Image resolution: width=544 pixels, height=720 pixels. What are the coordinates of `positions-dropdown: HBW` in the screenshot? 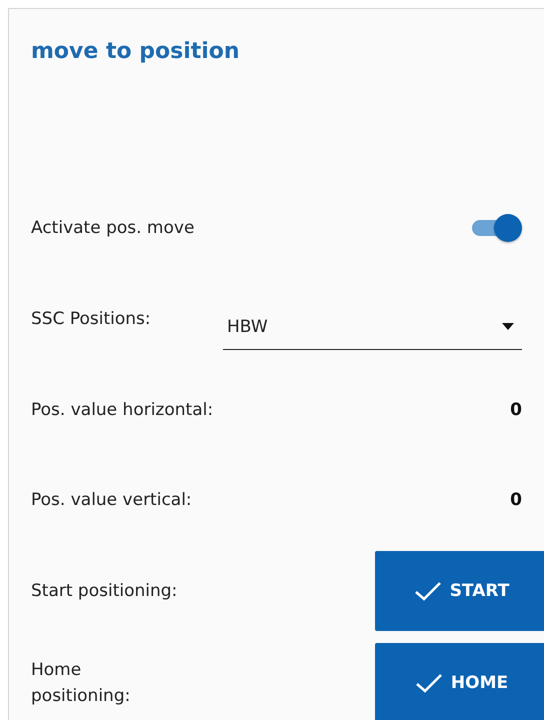 It's located at (372, 327).